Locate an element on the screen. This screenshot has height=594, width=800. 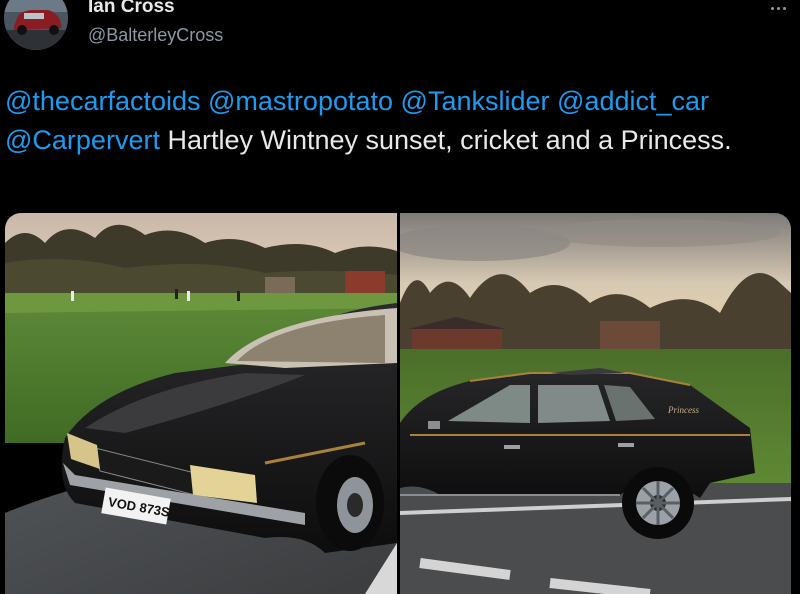
author-name: Ian Cross is located at coordinates (131, 9).